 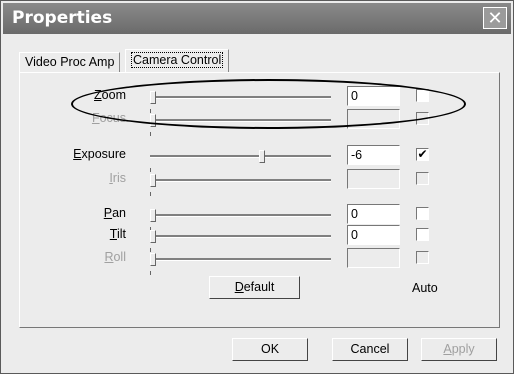 I want to click on tab-video-proc-amp-label: Video Proc Amp, so click(x=70, y=62).